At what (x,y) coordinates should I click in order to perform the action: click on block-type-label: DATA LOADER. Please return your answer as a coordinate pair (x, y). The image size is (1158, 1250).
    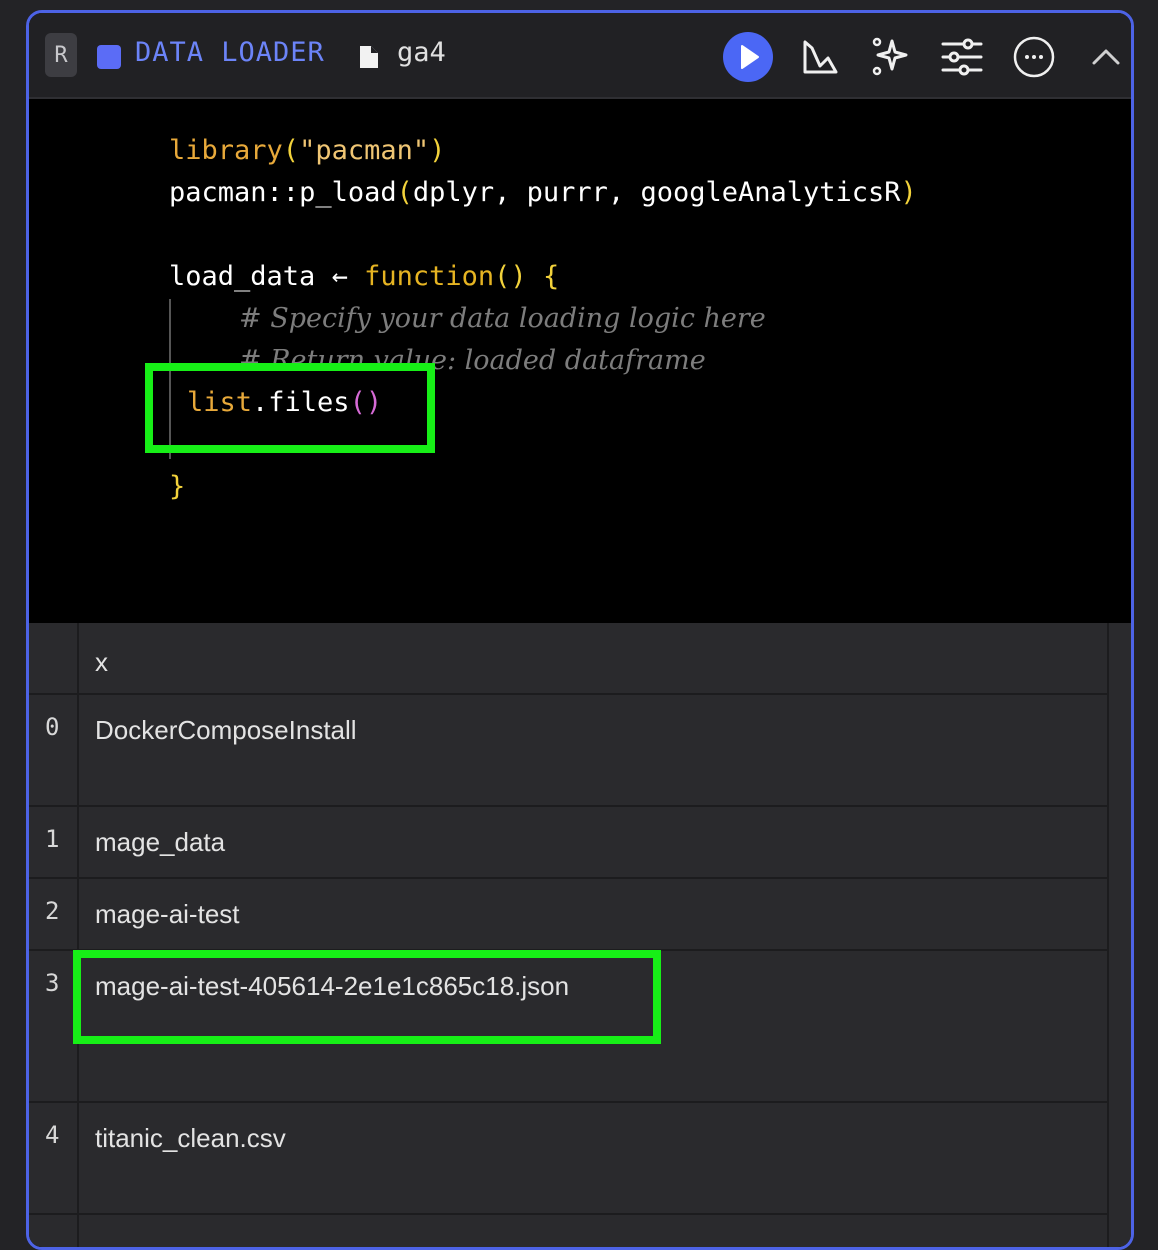
    Looking at the image, I should click on (230, 52).